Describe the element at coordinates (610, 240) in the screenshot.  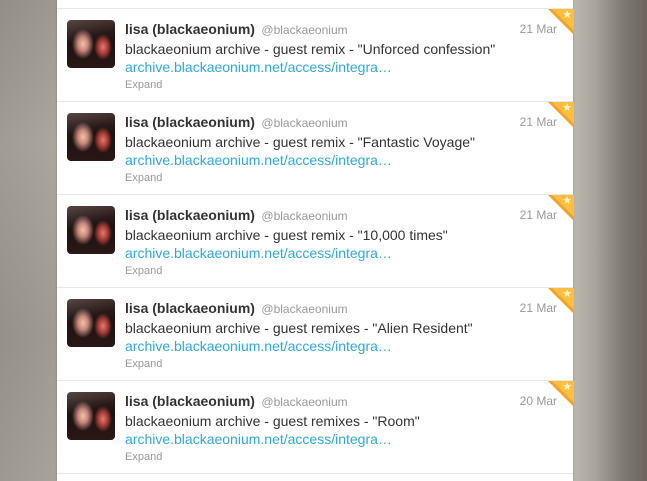
I see `background-right` at that location.